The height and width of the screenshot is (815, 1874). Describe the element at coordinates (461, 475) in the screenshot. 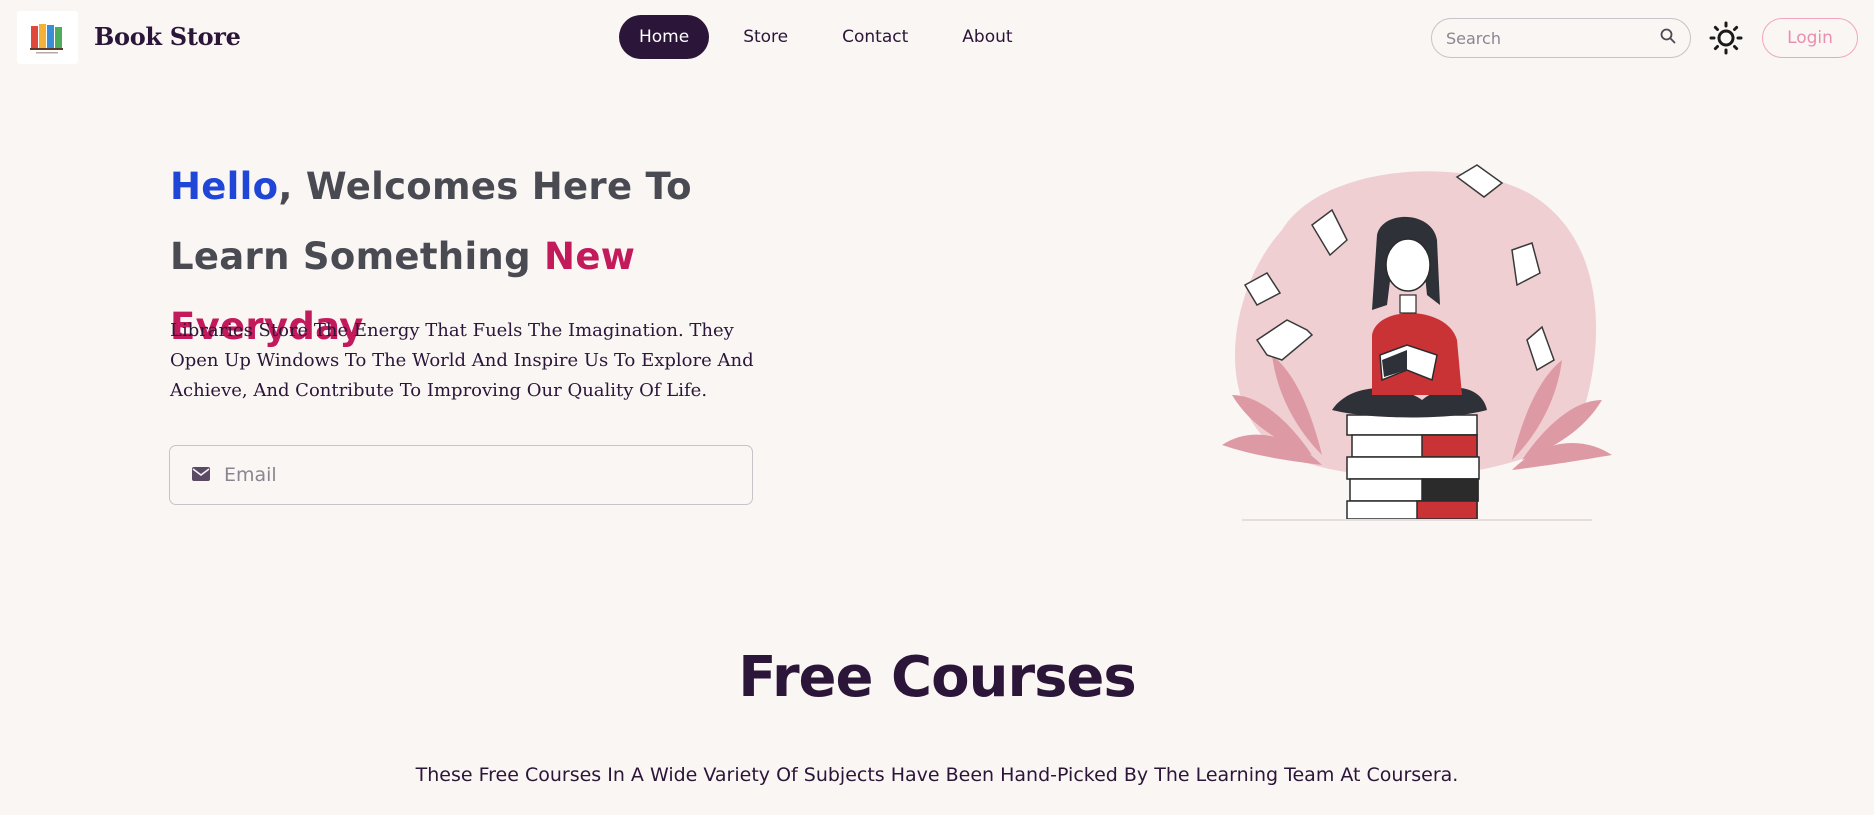

I see `email-field: Email` at that location.